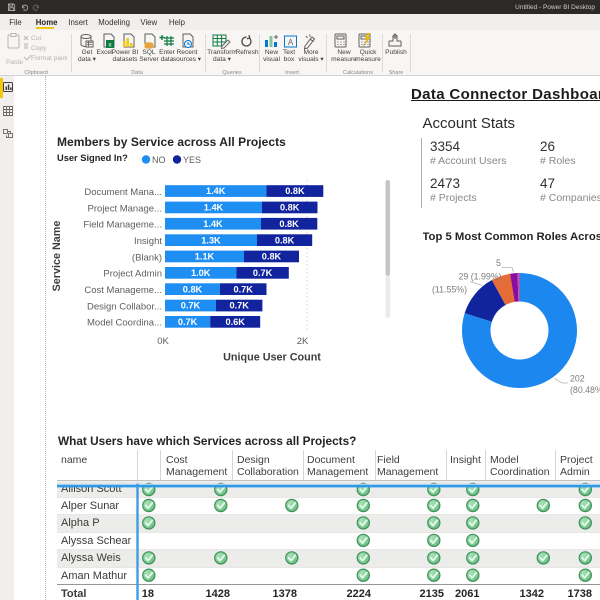 Image resolution: width=600 pixels, height=600 pixels. I want to click on svg-text: Unique User Count, so click(272, 358).